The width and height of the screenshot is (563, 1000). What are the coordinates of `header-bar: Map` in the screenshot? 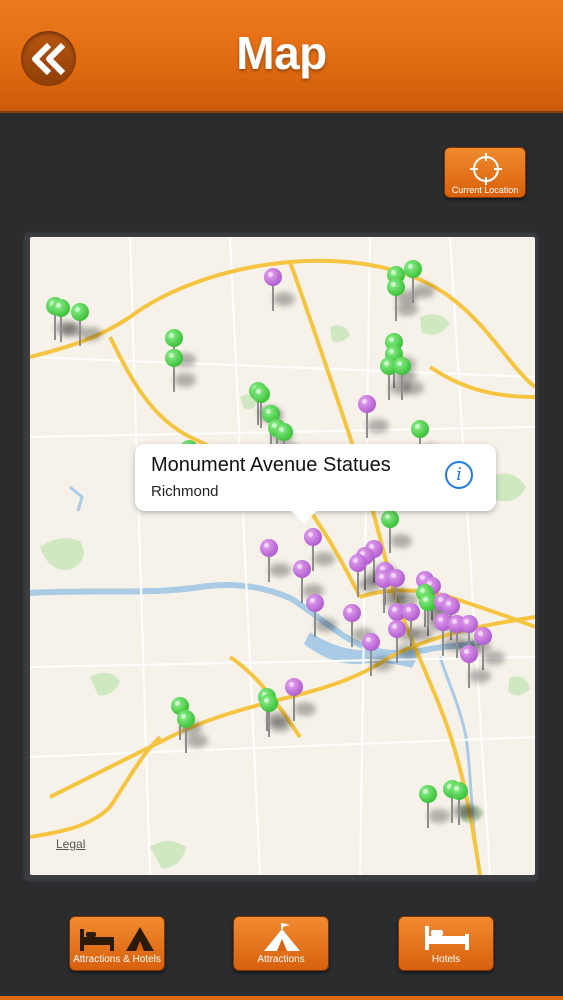 It's located at (281, 56).